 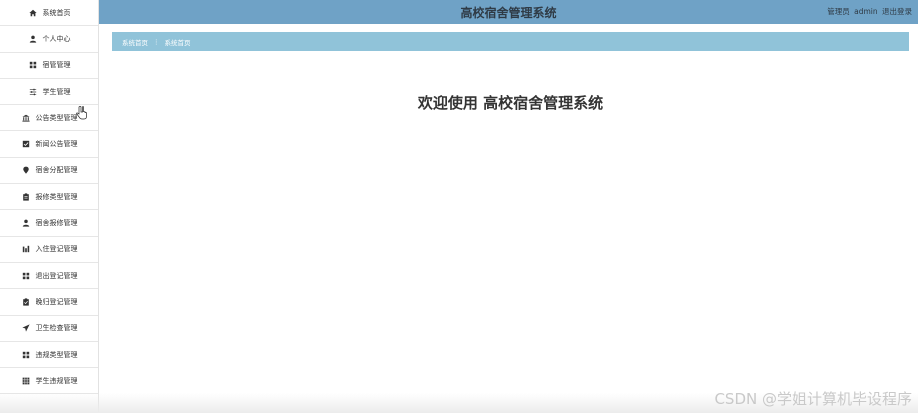 What do you see at coordinates (838, 11) in the screenshot?
I see `user-role: 管理员` at bounding box center [838, 11].